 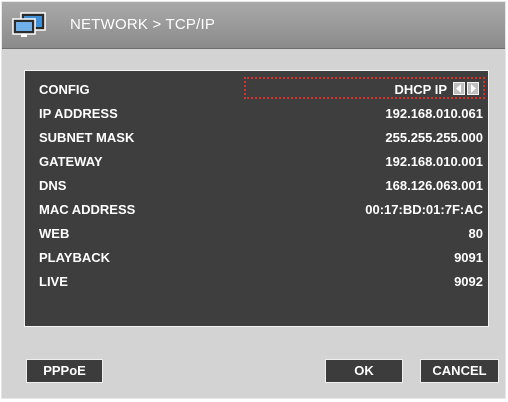 I want to click on titlebar: NETWORK > TCP/IP, so click(x=253, y=25).